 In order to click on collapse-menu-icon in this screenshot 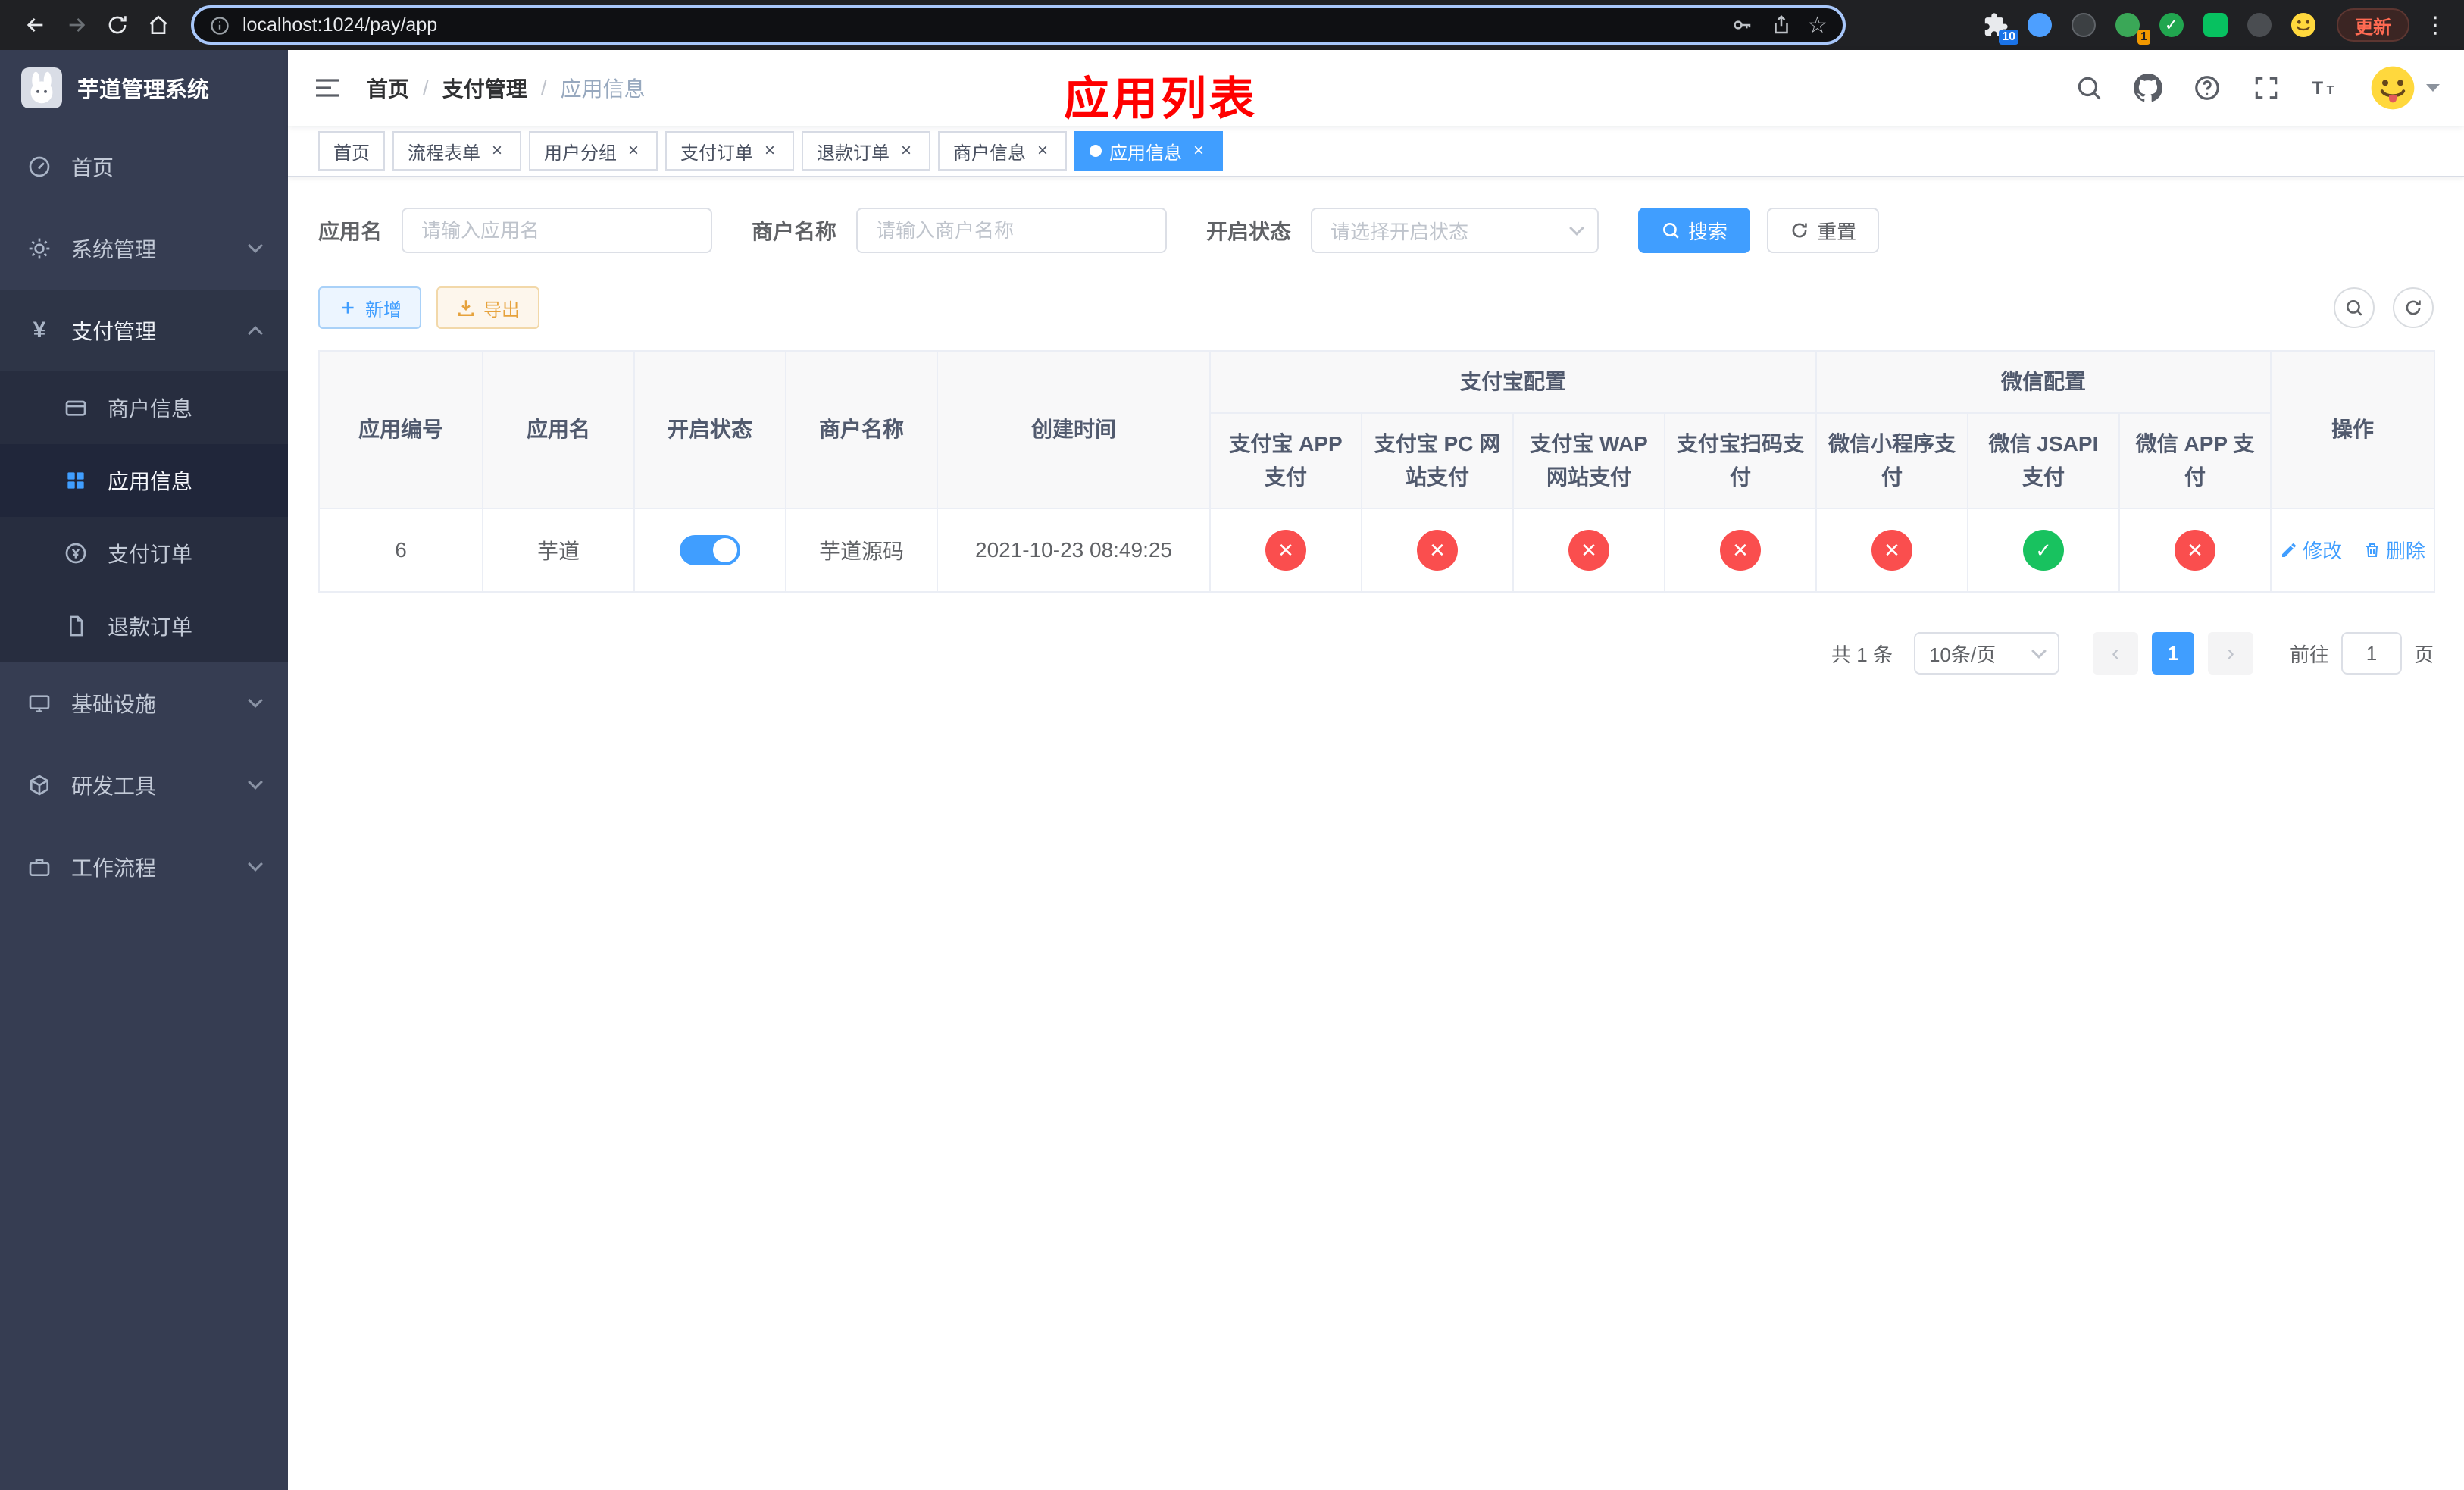, I will do `click(327, 88)`.